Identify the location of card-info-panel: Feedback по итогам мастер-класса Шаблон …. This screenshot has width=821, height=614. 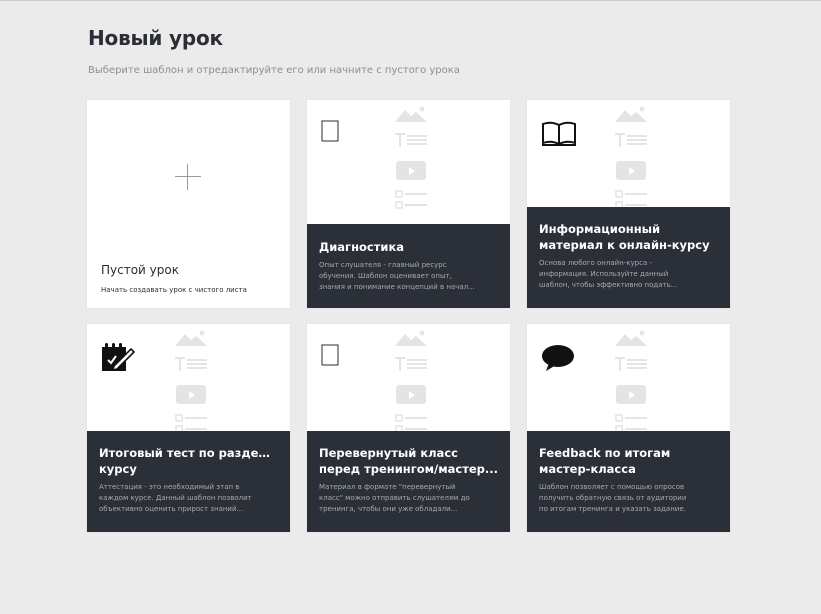
(628, 481).